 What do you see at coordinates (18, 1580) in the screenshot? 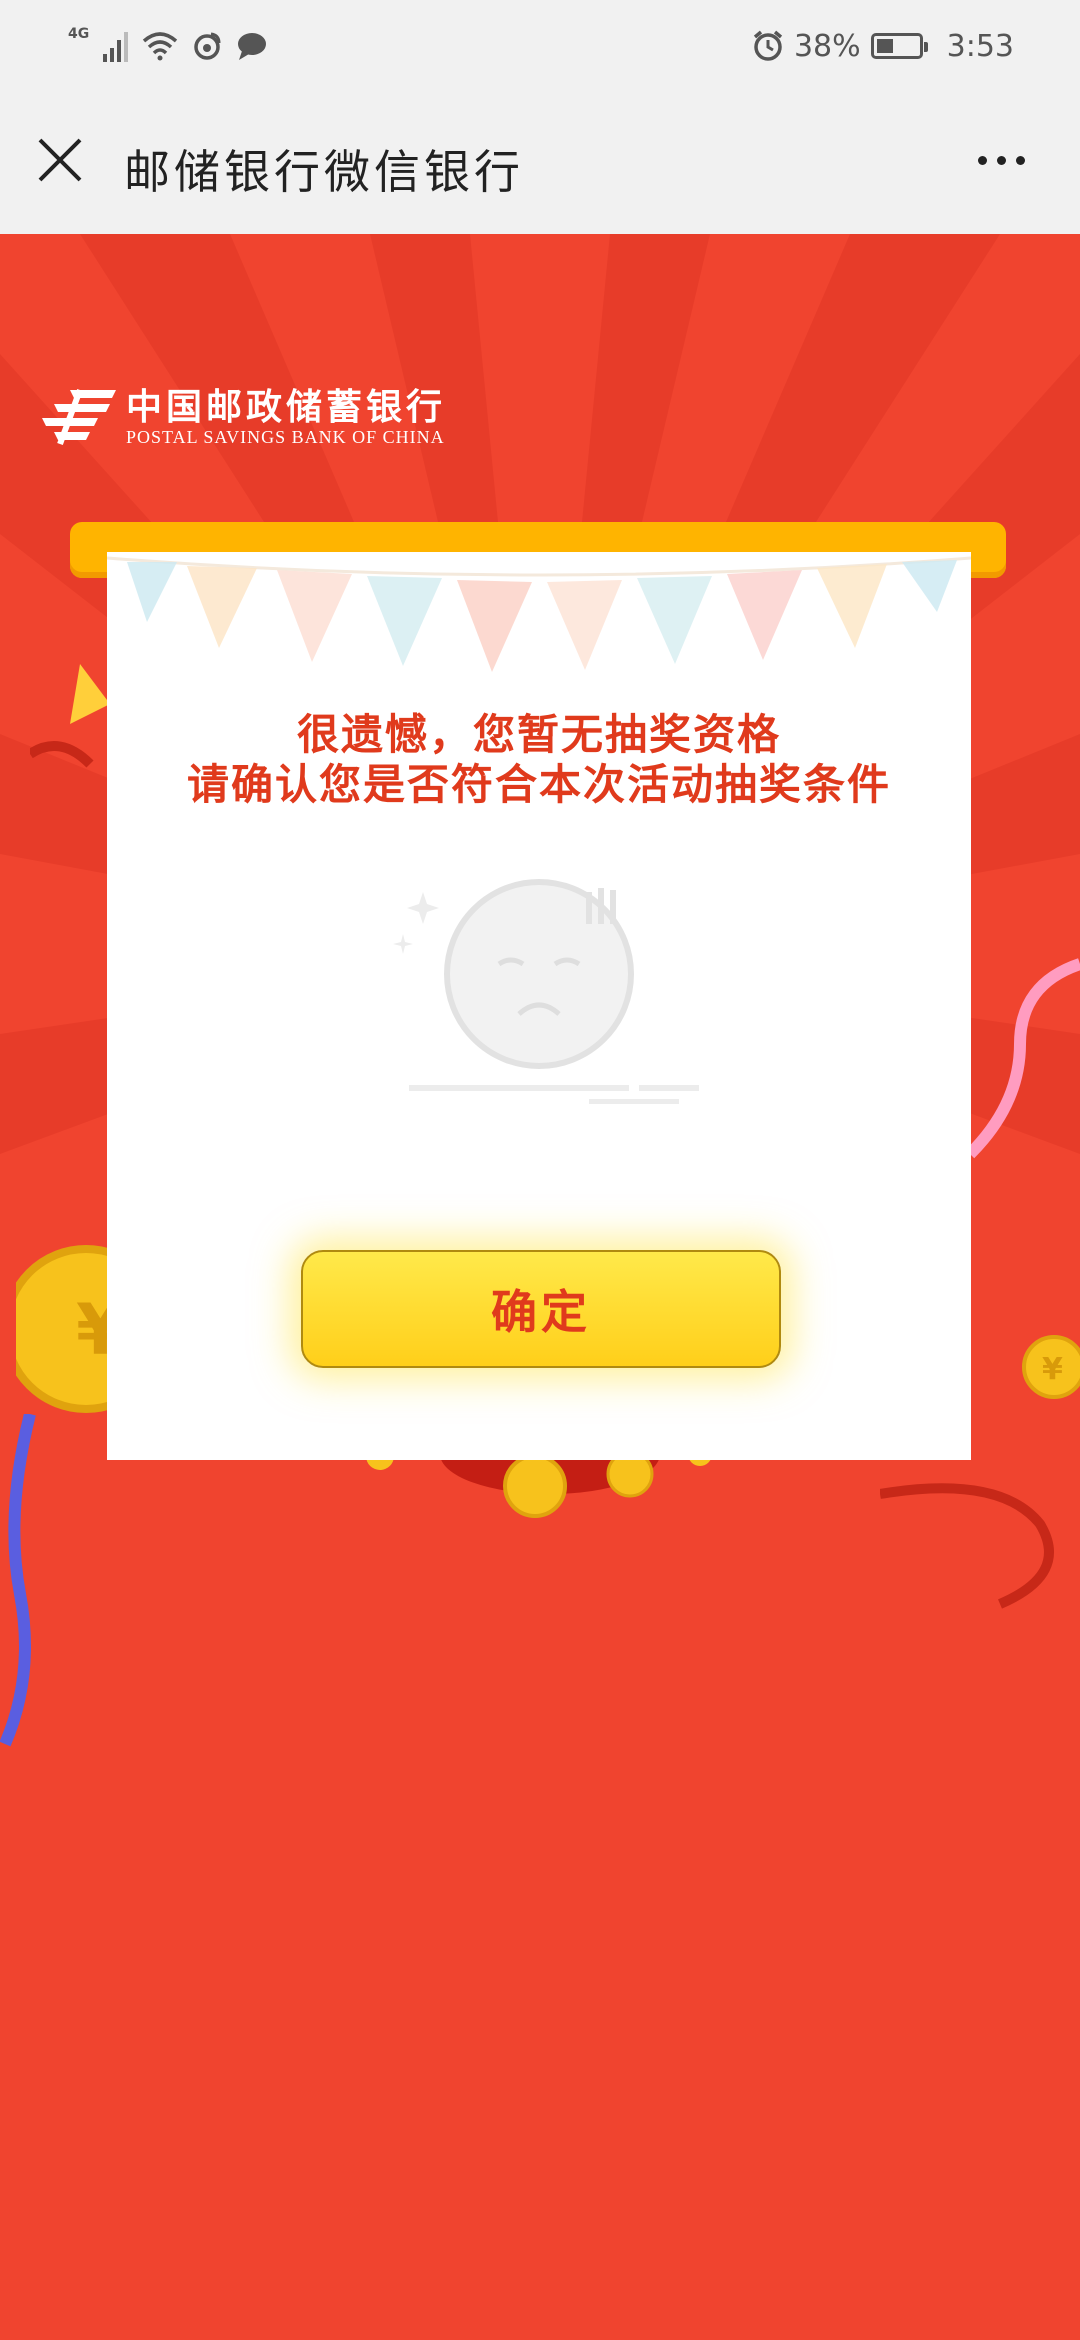
I see `ribbon-left-icon` at bounding box center [18, 1580].